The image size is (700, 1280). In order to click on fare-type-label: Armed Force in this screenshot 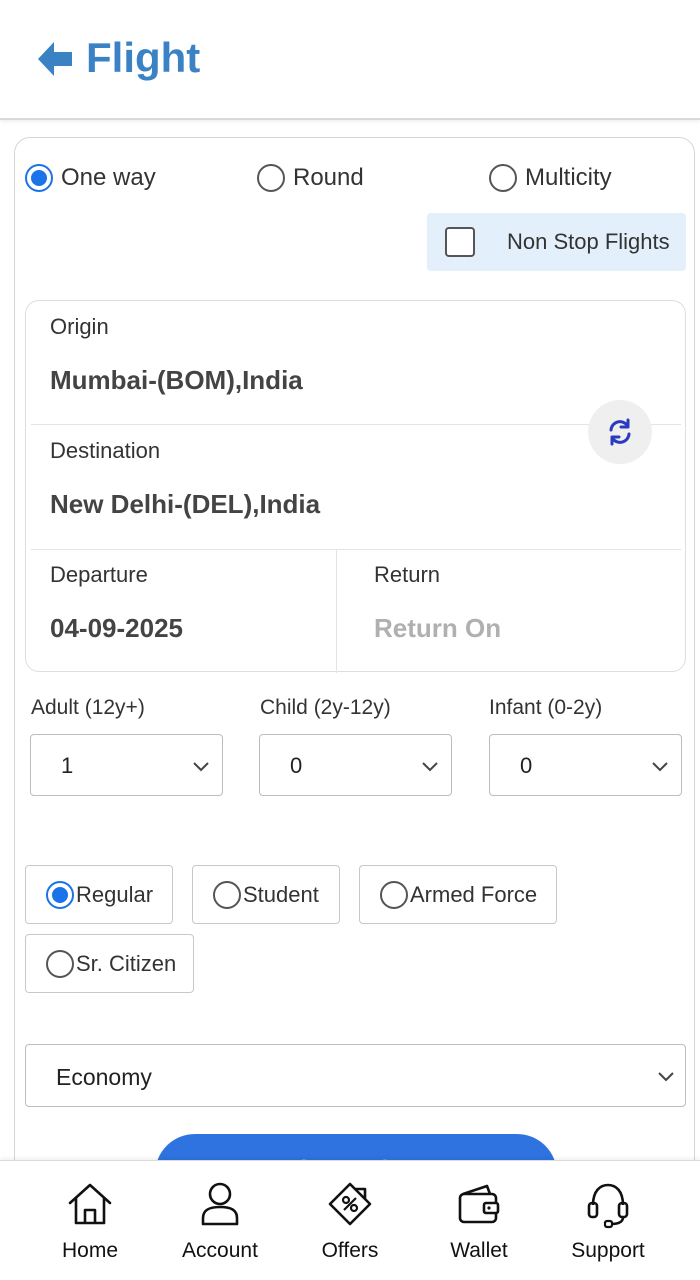, I will do `click(474, 894)`.